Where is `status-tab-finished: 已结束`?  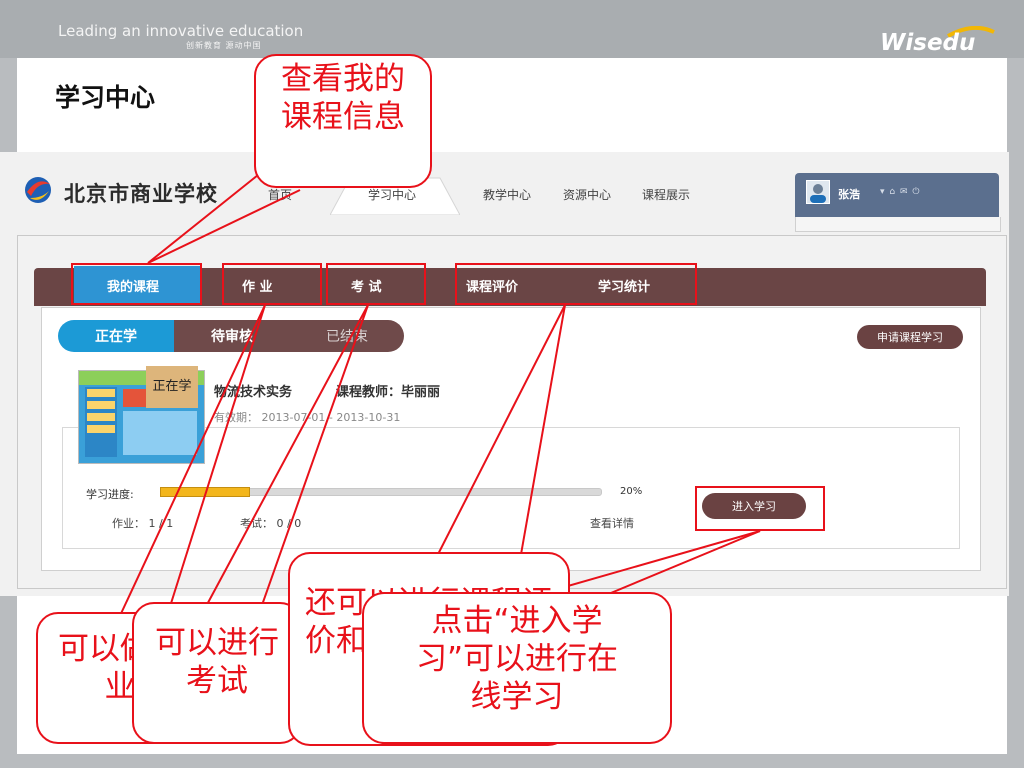 status-tab-finished: 已结束 is located at coordinates (347, 336).